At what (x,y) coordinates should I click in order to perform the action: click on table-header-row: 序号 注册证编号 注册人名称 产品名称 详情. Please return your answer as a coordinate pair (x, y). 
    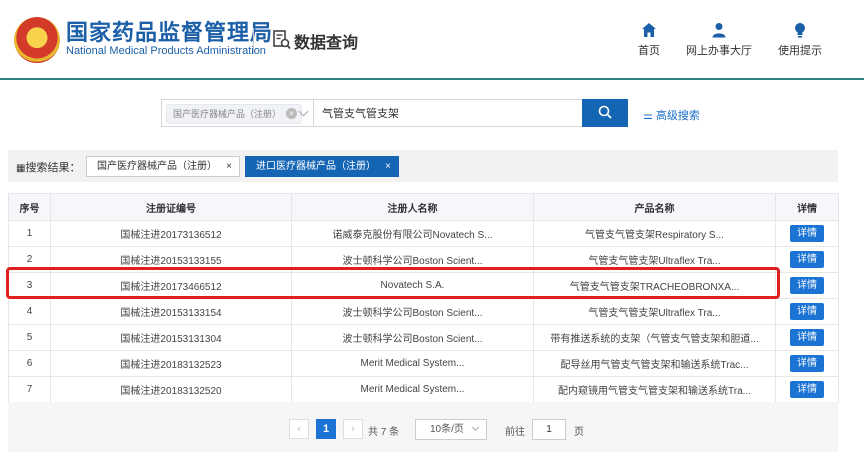
    Looking at the image, I should click on (423, 207).